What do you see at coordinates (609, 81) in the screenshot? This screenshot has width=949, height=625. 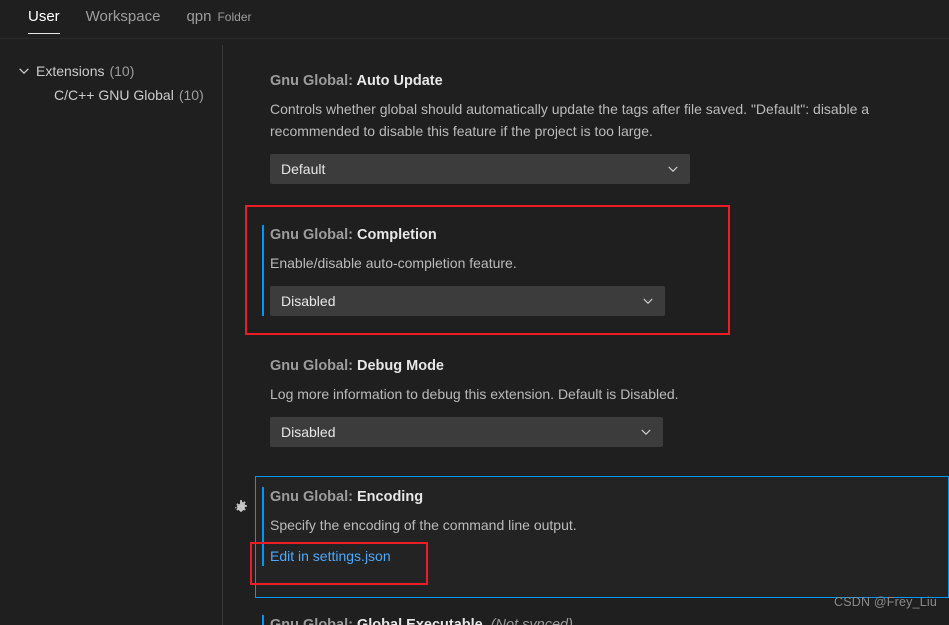 I see `setting-title-auto-update: Gnu Global: Auto Update` at bounding box center [609, 81].